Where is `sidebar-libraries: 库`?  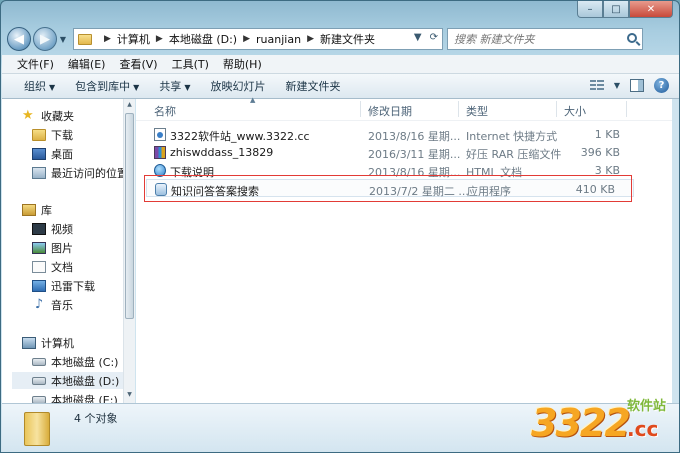
sidebar-libraries: 库 is located at coordinates (72, 209).